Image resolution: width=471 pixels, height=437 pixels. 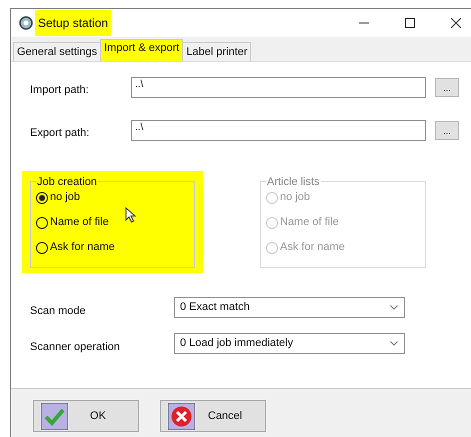 What do you see at coordinates (213, 416) in the screenshot?
I see `dialog-button: Cancel` at bounding box center [213, 416].